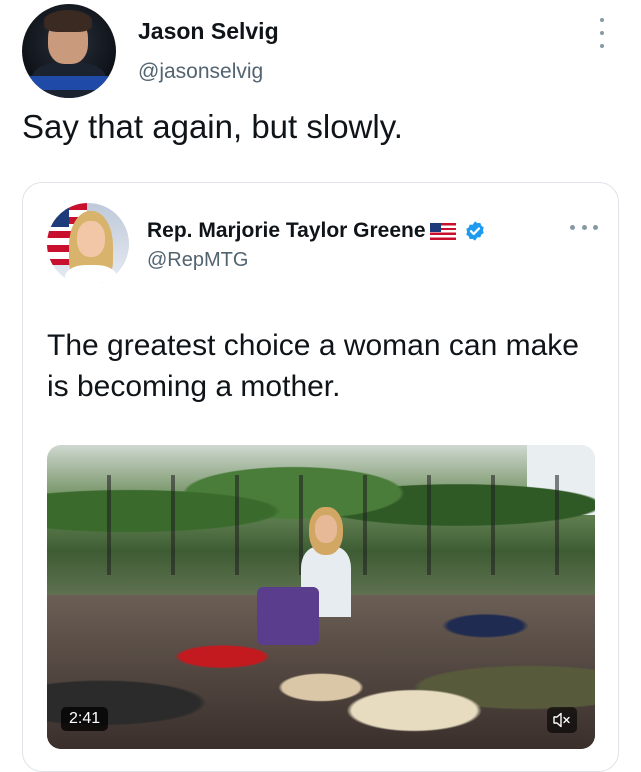 The image size is (641, 772). What do you see at coordinates (197, 260) in the screenshot?
I see `quoted-user-handle: @RepMTG` at bounding box center [197, 260].